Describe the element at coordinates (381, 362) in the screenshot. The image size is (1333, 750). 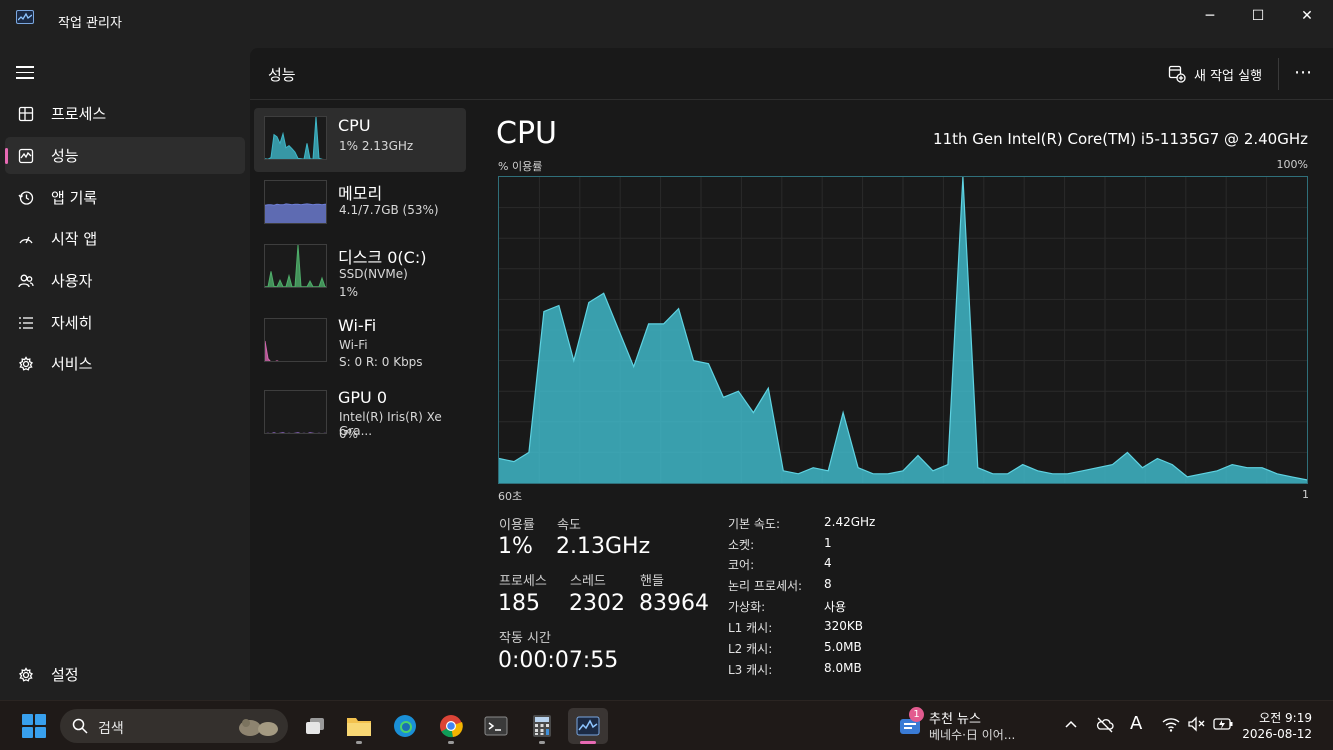
I see `device-subtitle-2: S: 0 R: 0 Kbps` at that location.